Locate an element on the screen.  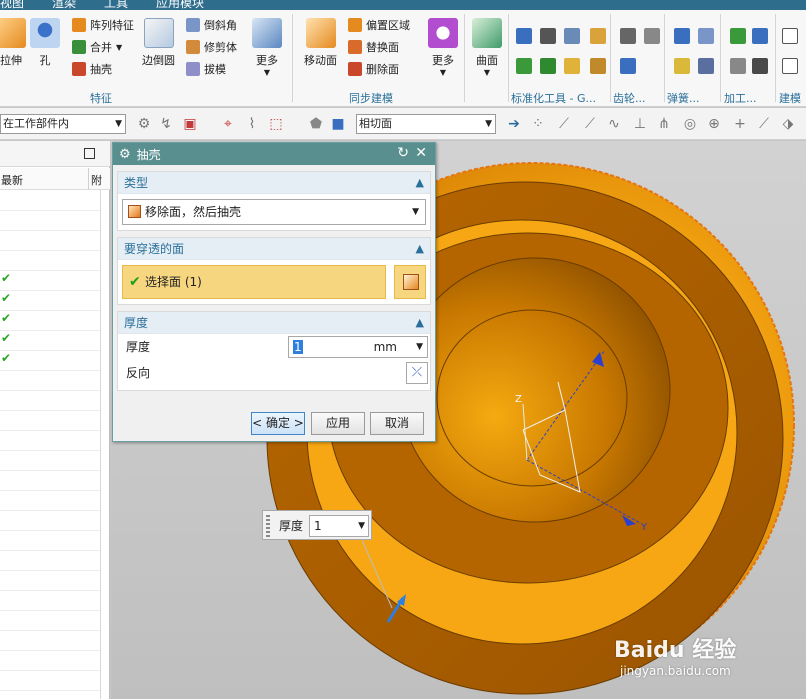
snap-quadrant-icon: ⊕ is located at coordinates (714, 124).